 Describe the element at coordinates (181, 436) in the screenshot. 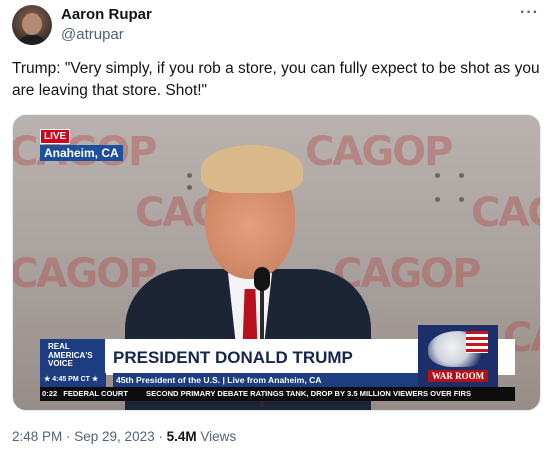

I see `views-count: 5.4M` at that location.